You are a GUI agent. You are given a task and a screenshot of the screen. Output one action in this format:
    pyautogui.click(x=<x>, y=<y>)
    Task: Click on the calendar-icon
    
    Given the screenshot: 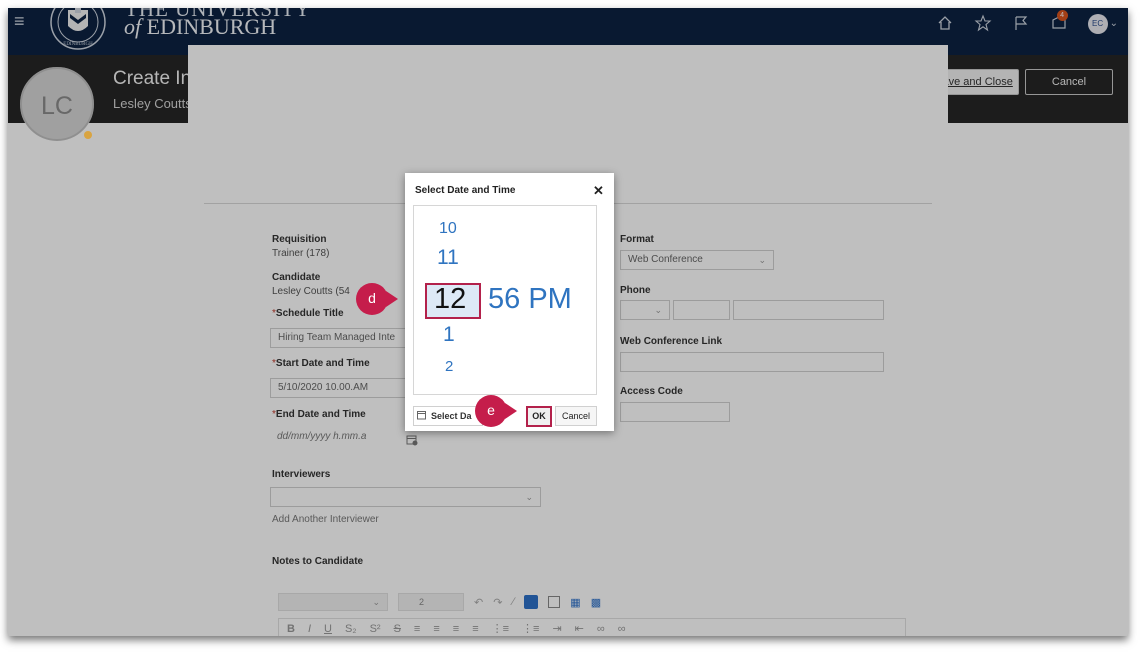 What is the action you would take?
    pyautogui.click(x=421, y=415)
    